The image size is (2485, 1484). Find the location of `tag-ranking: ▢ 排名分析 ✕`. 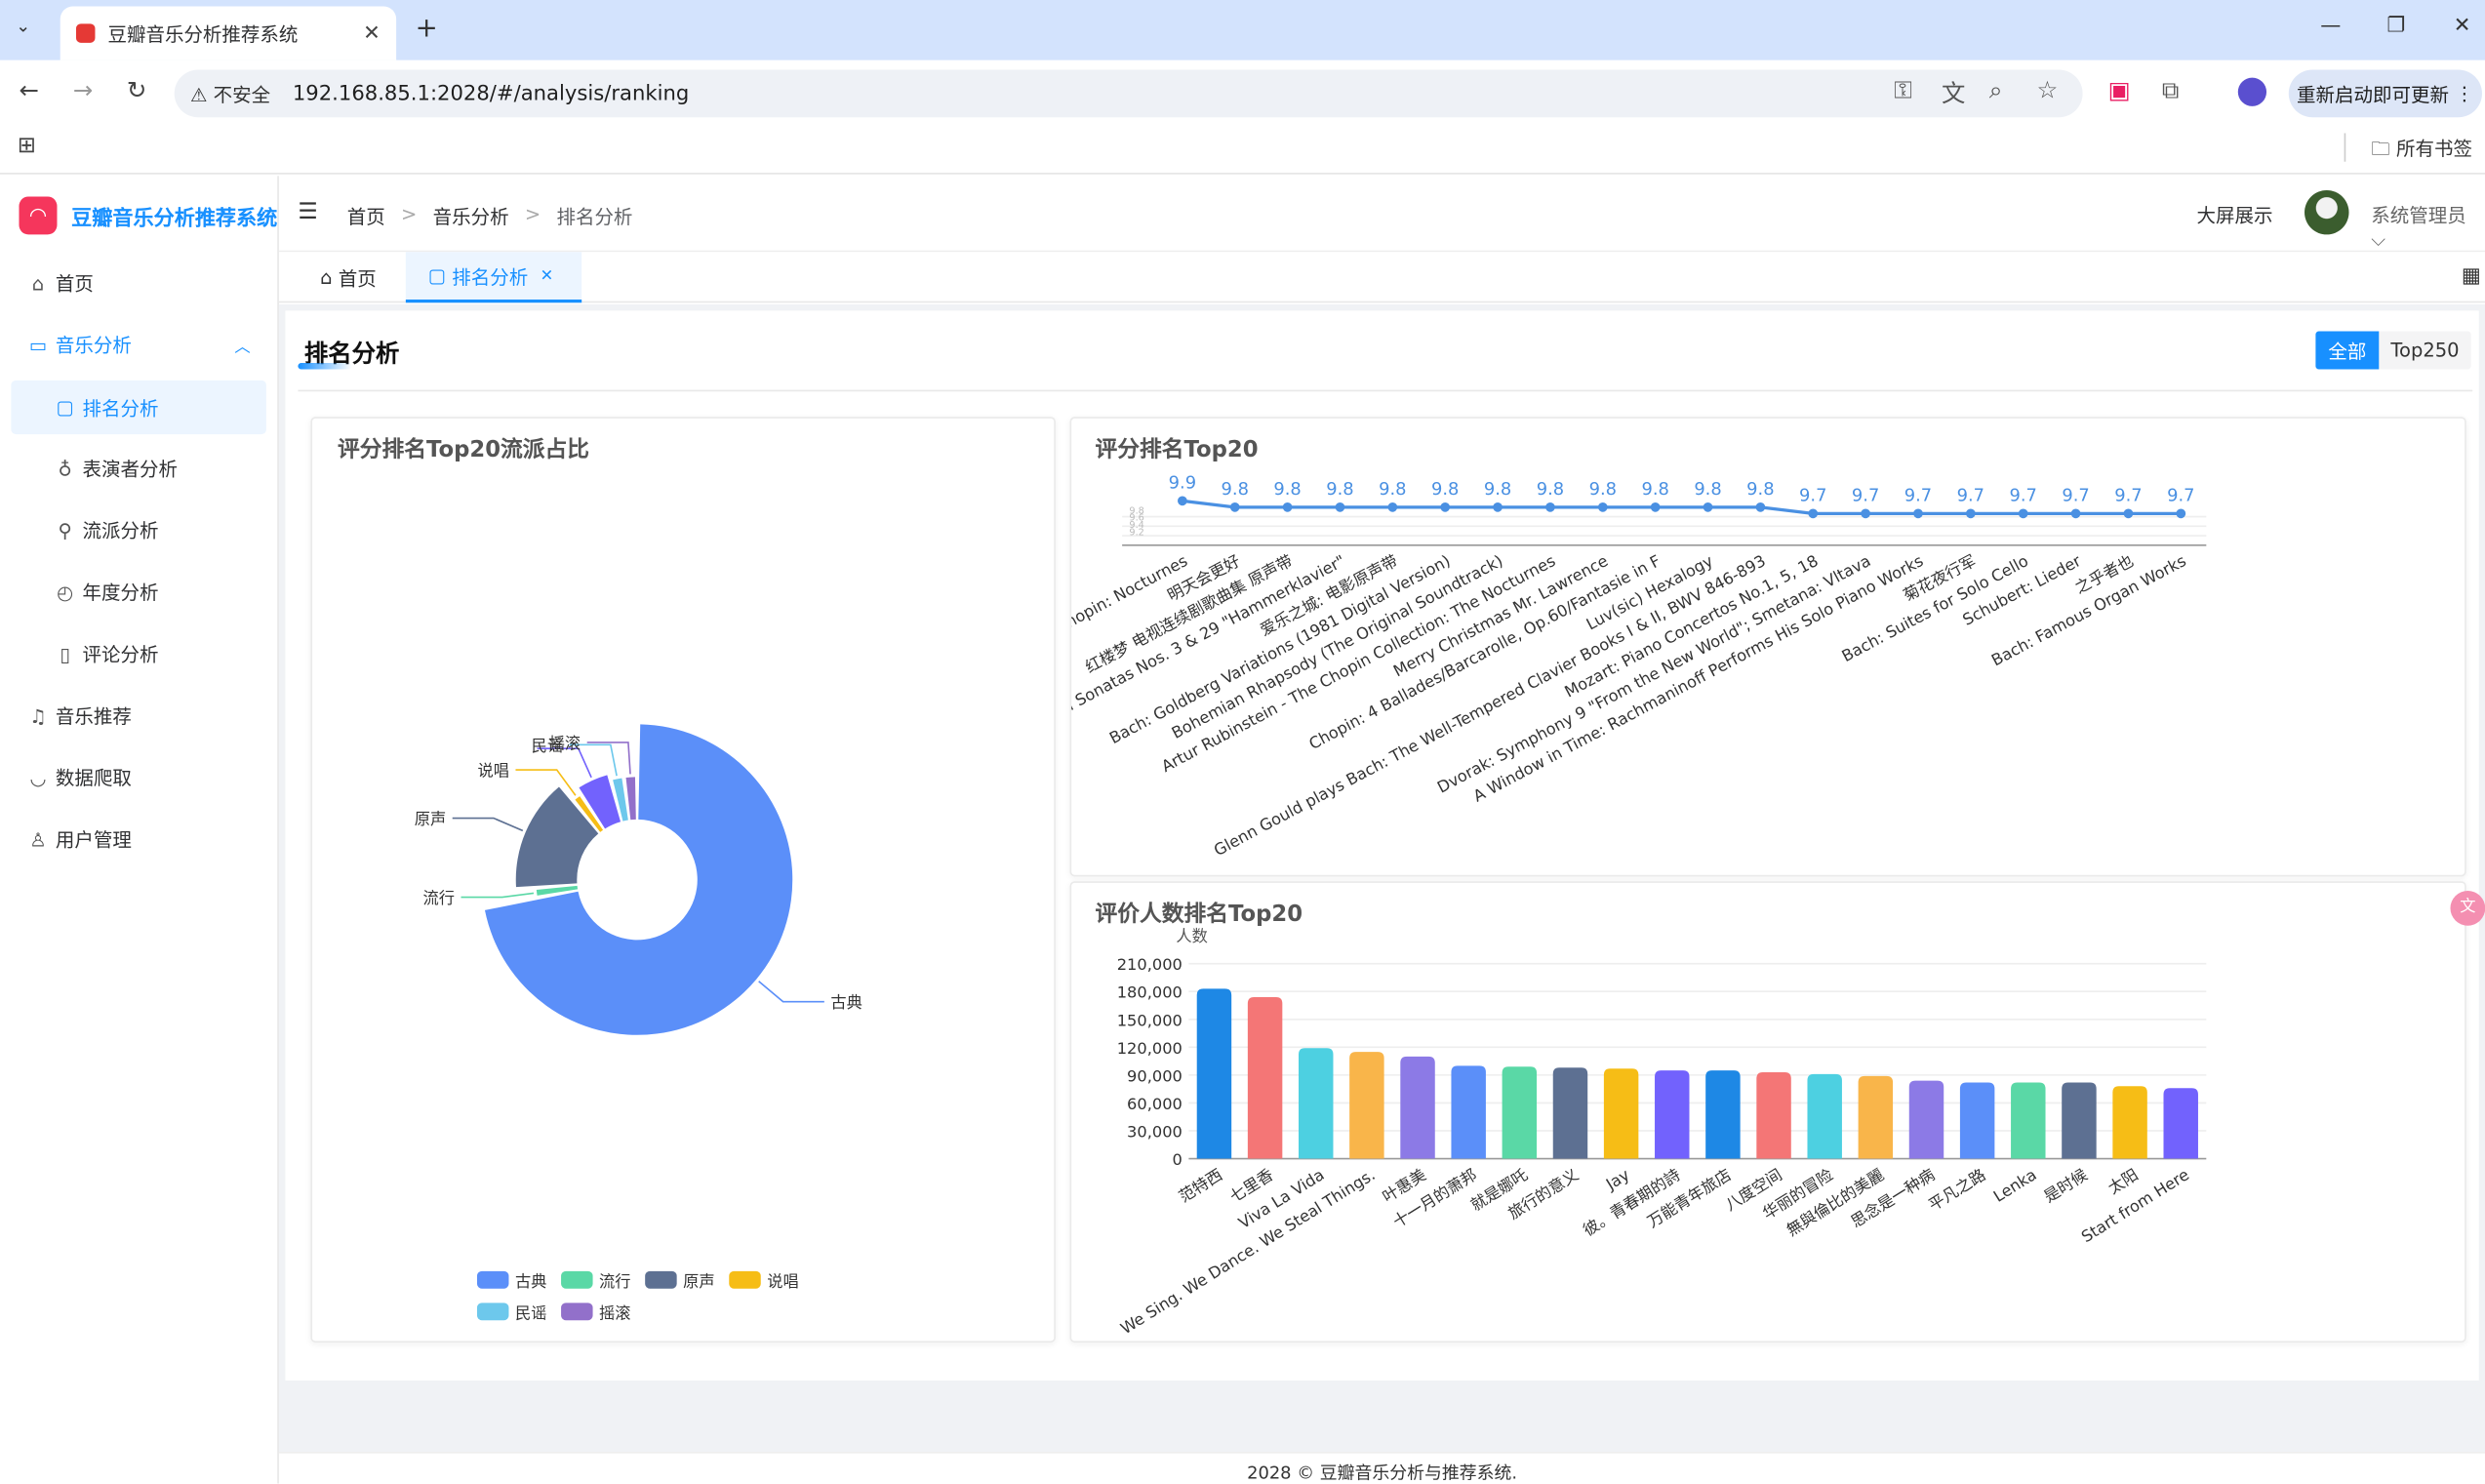

tag-ranking: ▢ 排名分析 ✕ is located at coordinates (493, 277).